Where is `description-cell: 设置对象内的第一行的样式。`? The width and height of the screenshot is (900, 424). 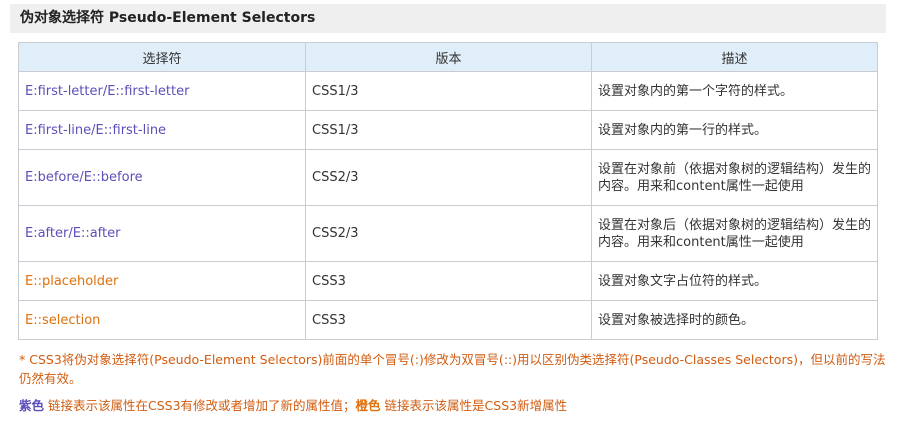 description-cell: 设置对象内的第一行的样式。 is located at coordinates (734, 130).